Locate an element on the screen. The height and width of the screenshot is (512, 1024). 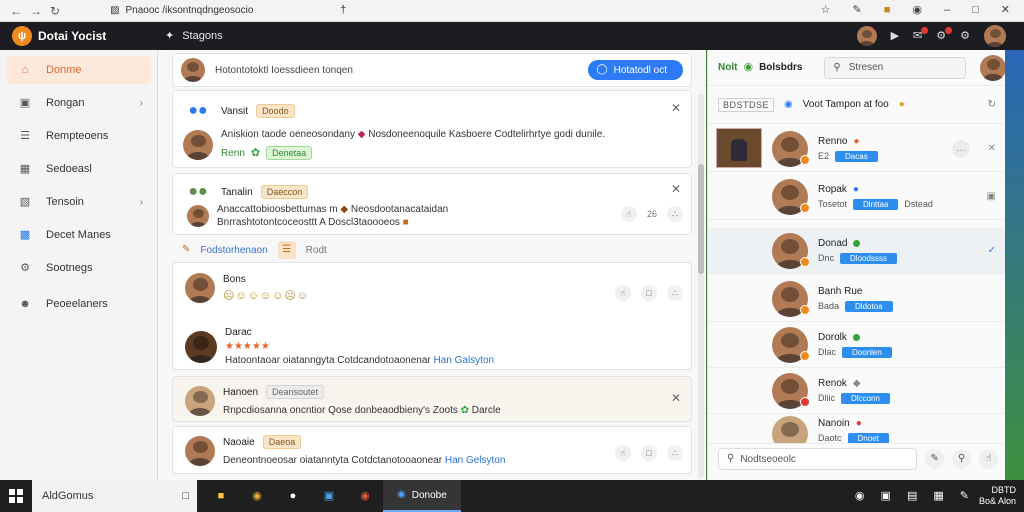
sidebar-item-settings: ⚙ Sootnegs is located at coordinates (78, 268).